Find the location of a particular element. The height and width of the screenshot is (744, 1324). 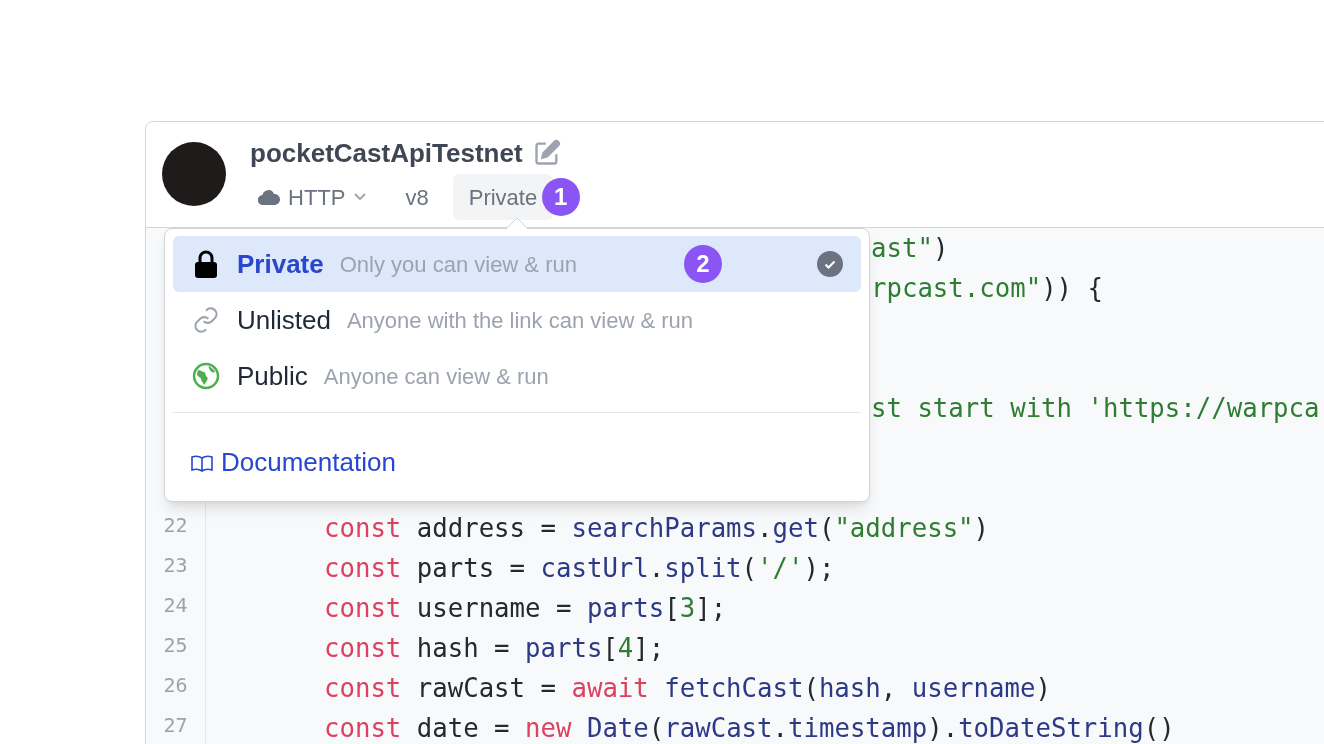

line-number: 24 is located at coordinates (175, 605).